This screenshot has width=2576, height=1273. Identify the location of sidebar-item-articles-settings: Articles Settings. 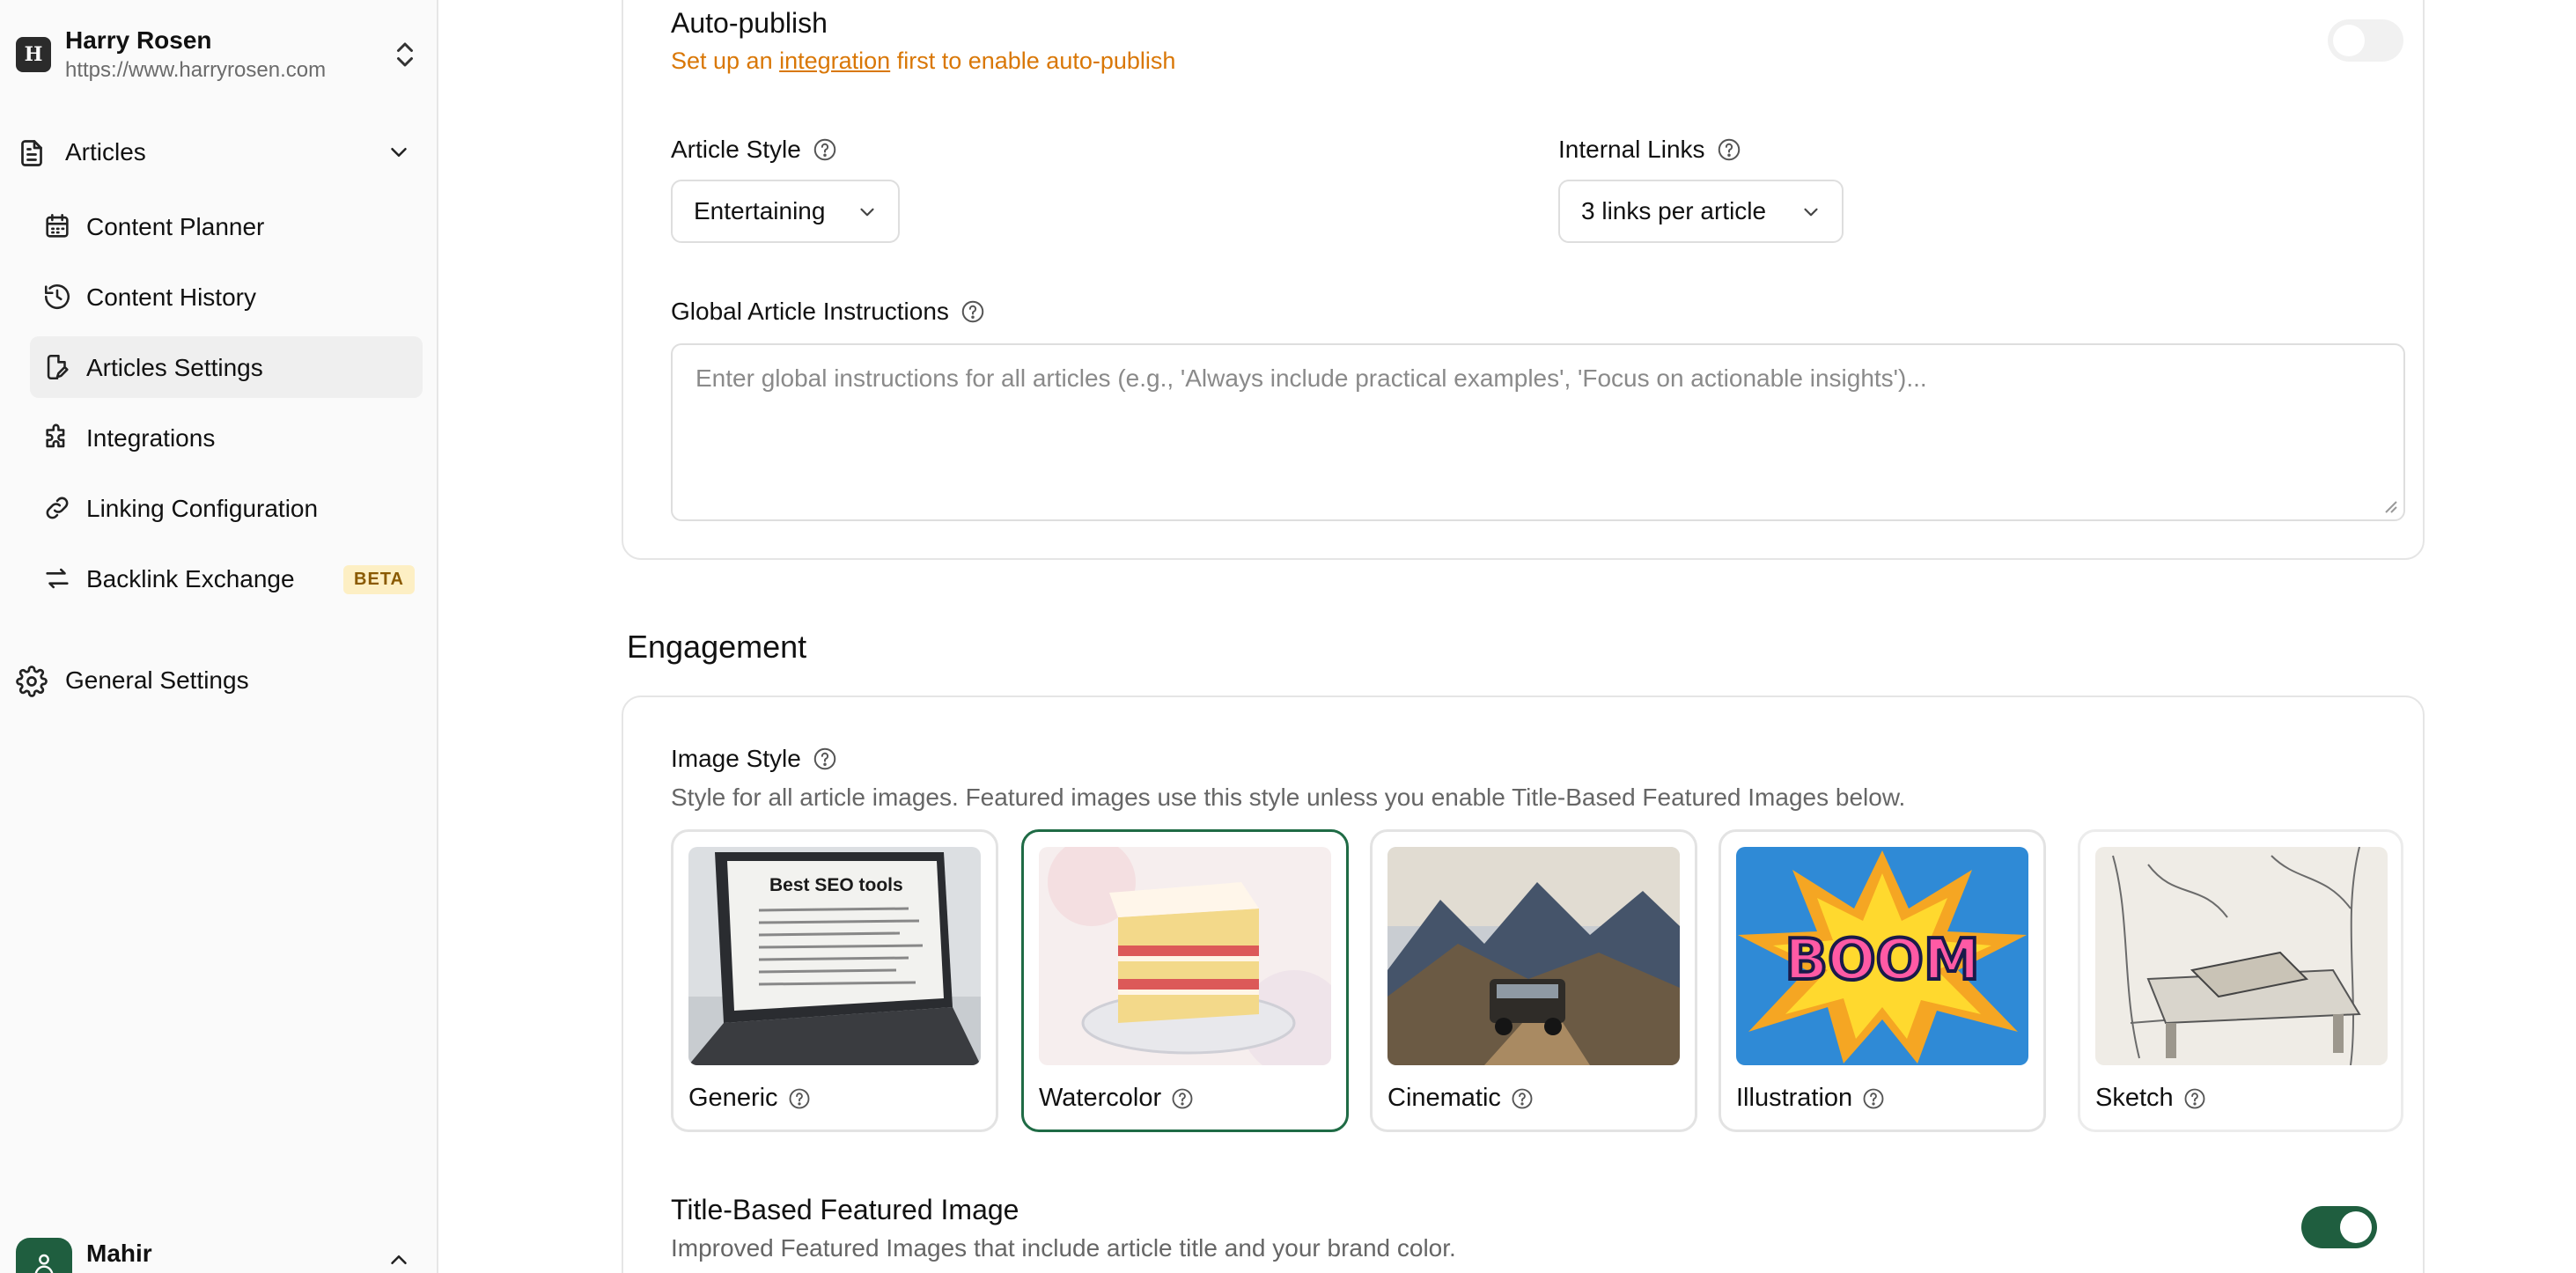
(226, 367).